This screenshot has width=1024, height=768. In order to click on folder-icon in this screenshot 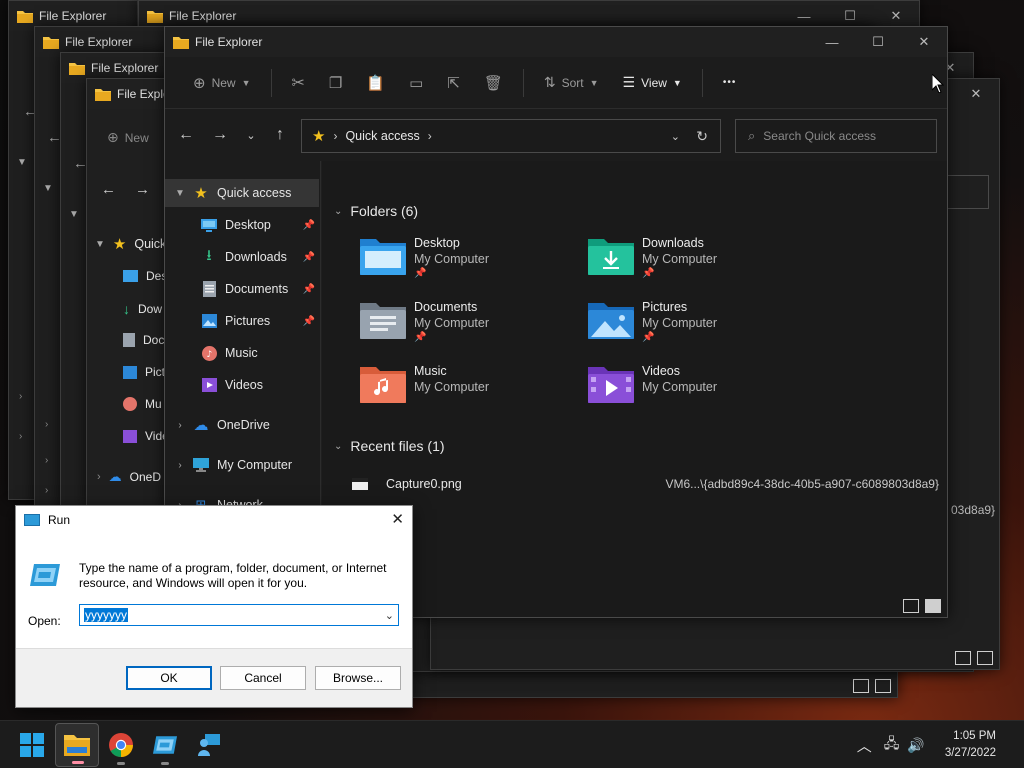, I will do `click(103, 94)`.